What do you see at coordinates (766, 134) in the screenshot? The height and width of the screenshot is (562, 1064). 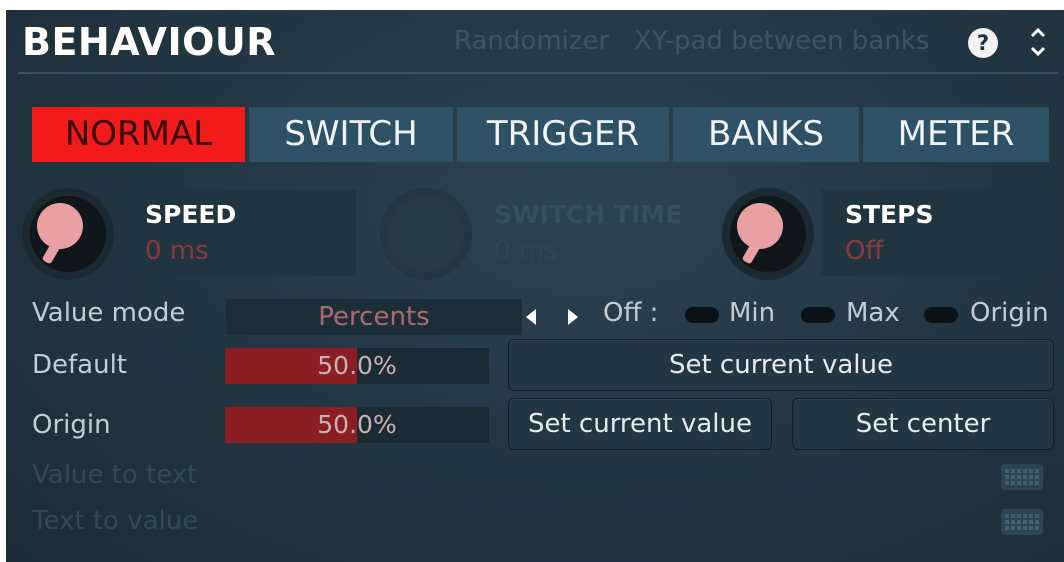 I see `tab-banks: BANKS` at bounding box center [766, 134].